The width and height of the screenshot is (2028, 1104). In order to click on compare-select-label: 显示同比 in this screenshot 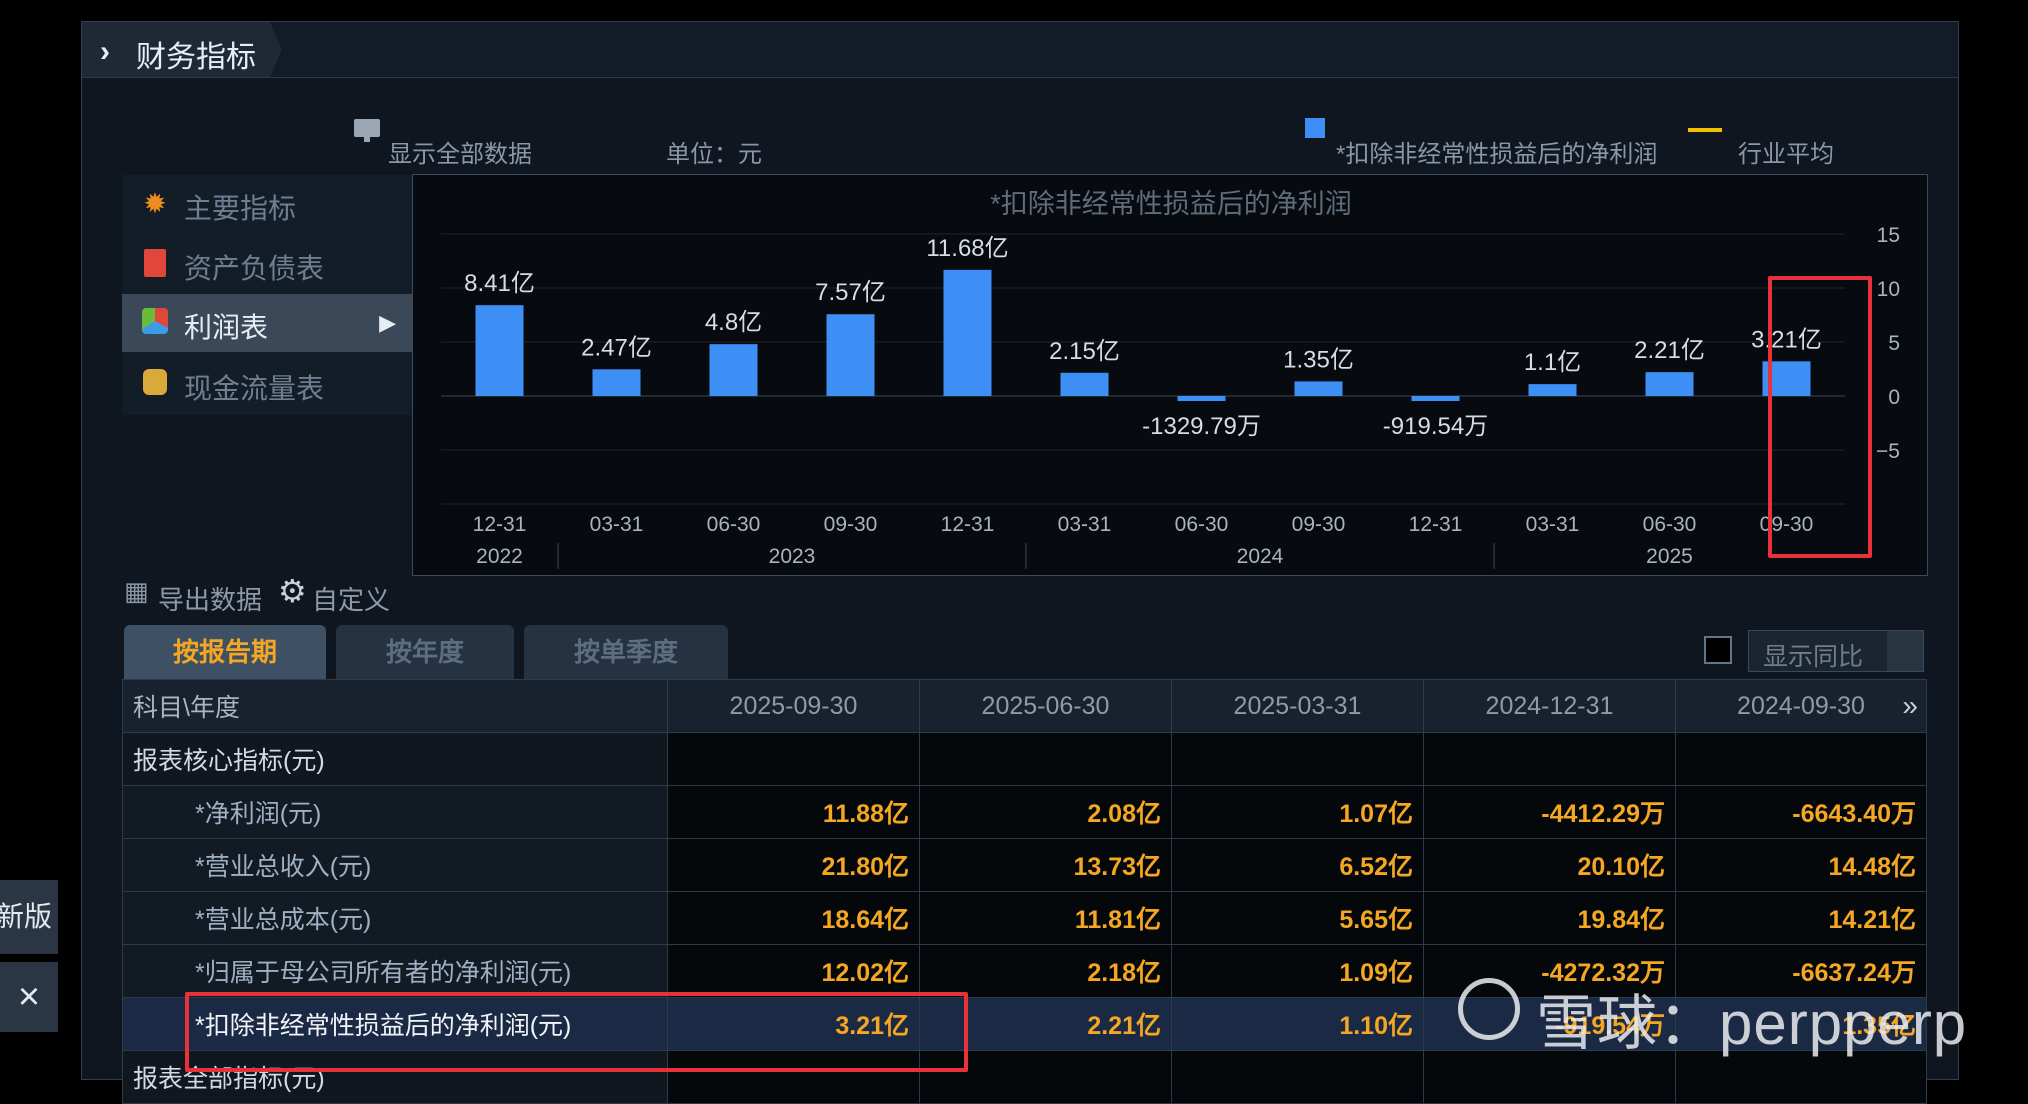, I will do `click(1813, 657)`.